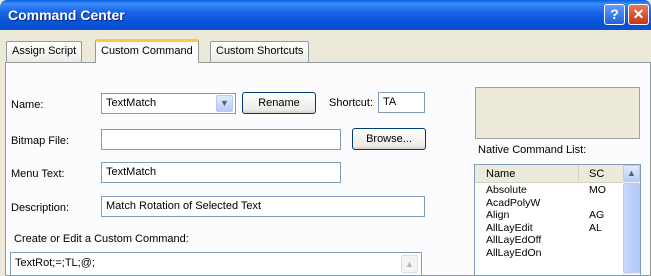  Describe the element at coordinates (549, 215) in the screenshot. I see `list-item: Align AG` at that location.